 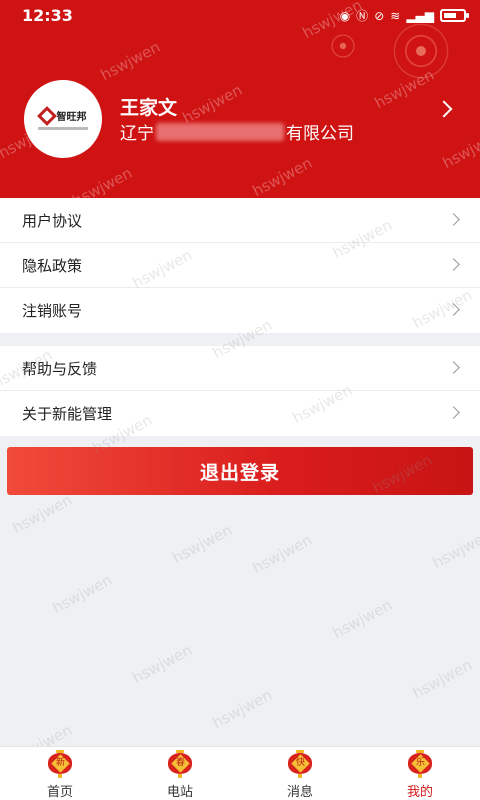 I want to click on menu-item-delete-account: 注销账号, so click(x=240, y=310).